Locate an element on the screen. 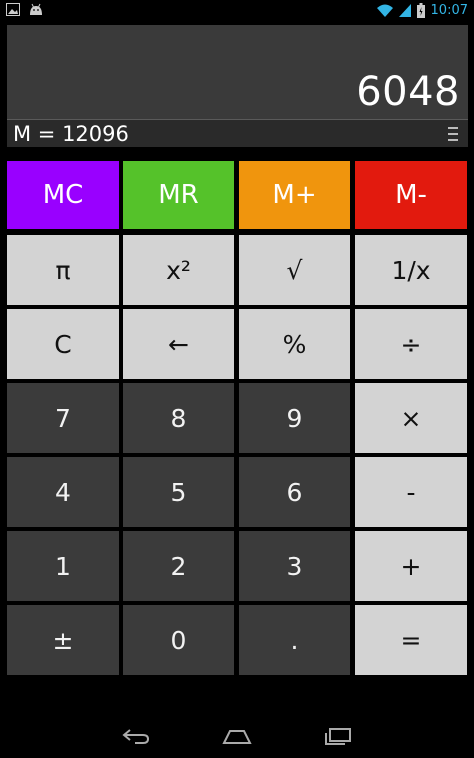  status-time: 10:07 is located at coordinates (449, 10).